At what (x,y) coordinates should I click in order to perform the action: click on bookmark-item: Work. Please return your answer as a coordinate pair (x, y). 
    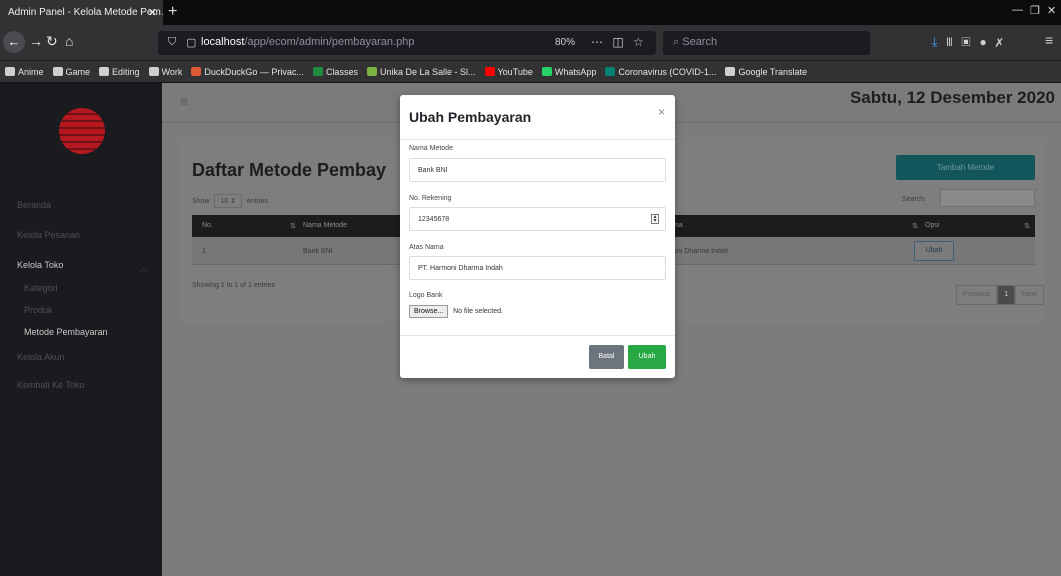
    Looking at the image, I should click on (165, 71).